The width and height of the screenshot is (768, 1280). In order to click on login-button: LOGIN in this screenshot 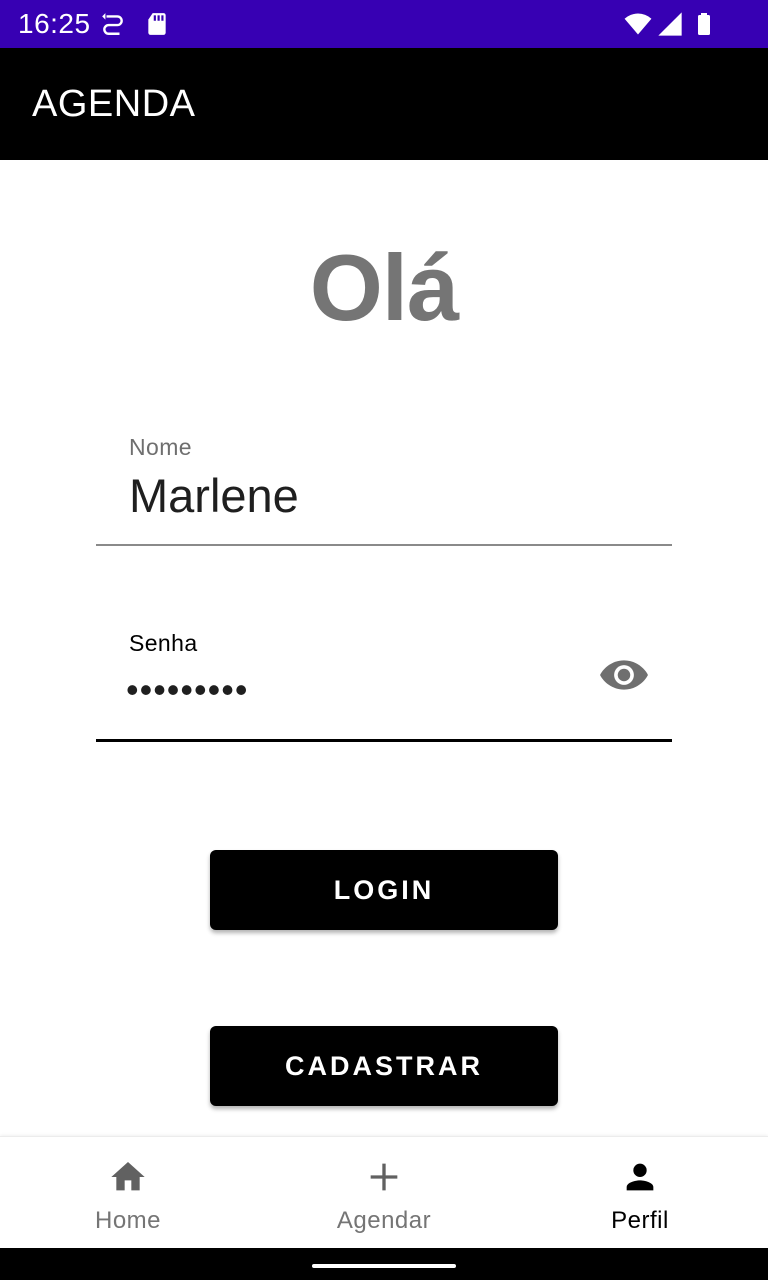, I will do `click(384, 890)`.